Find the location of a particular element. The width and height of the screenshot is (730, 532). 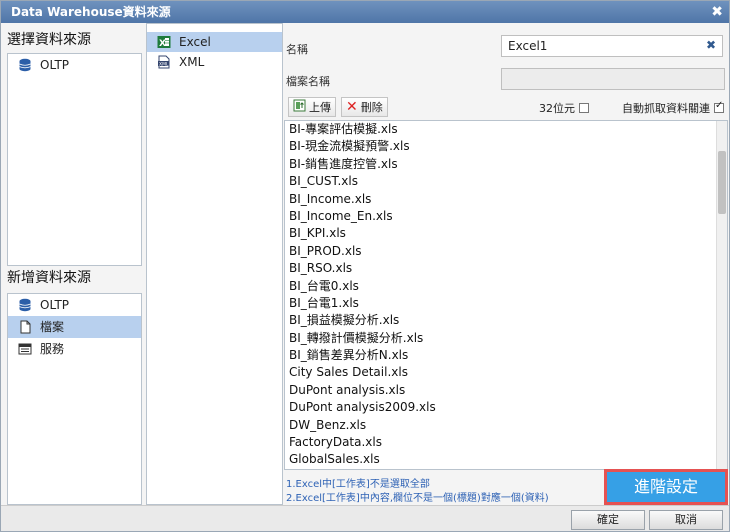

file-list-item: BI_Income.xls is located at coordinates (506, 199).